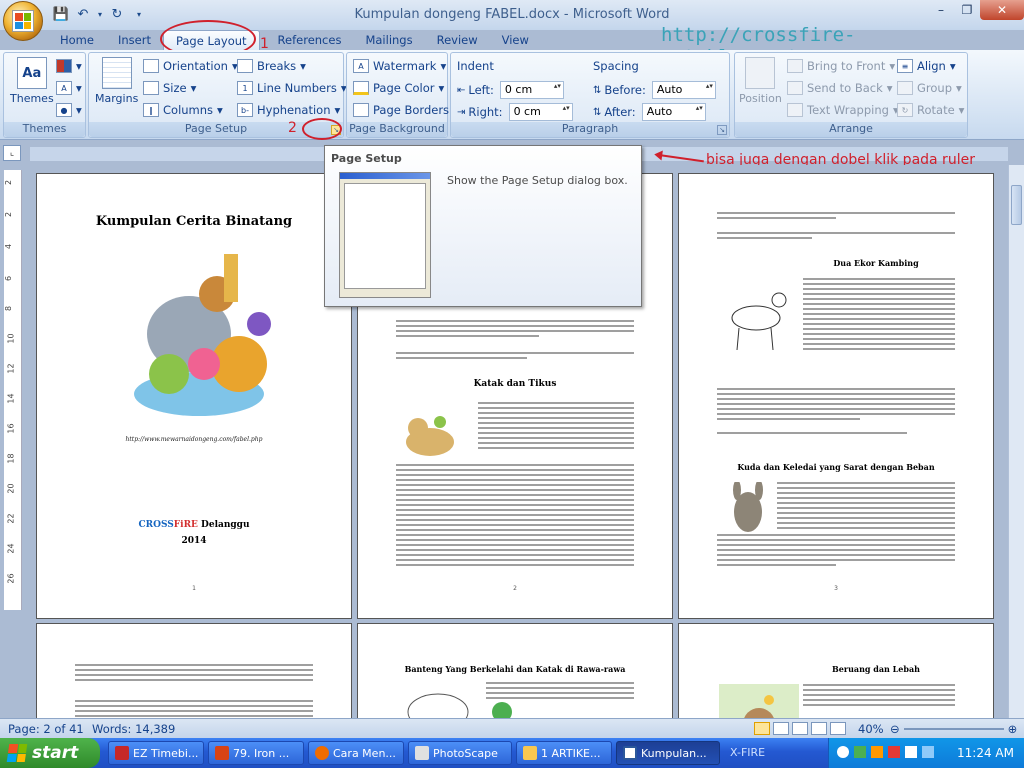  What do you see at coordinates (195, 66) in the screenshot?
I see `orientation-label: Orientation` at bounding box center [195, 66].